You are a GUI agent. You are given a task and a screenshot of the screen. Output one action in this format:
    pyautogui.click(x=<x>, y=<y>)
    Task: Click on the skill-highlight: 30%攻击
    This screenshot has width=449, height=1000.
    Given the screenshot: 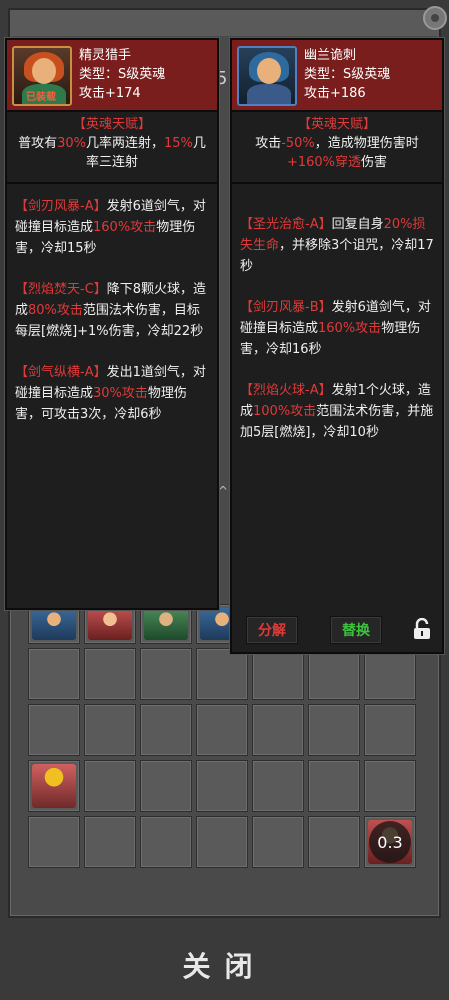 What is the action you would take?
    pyautogui.click(x=120, y=393)
    